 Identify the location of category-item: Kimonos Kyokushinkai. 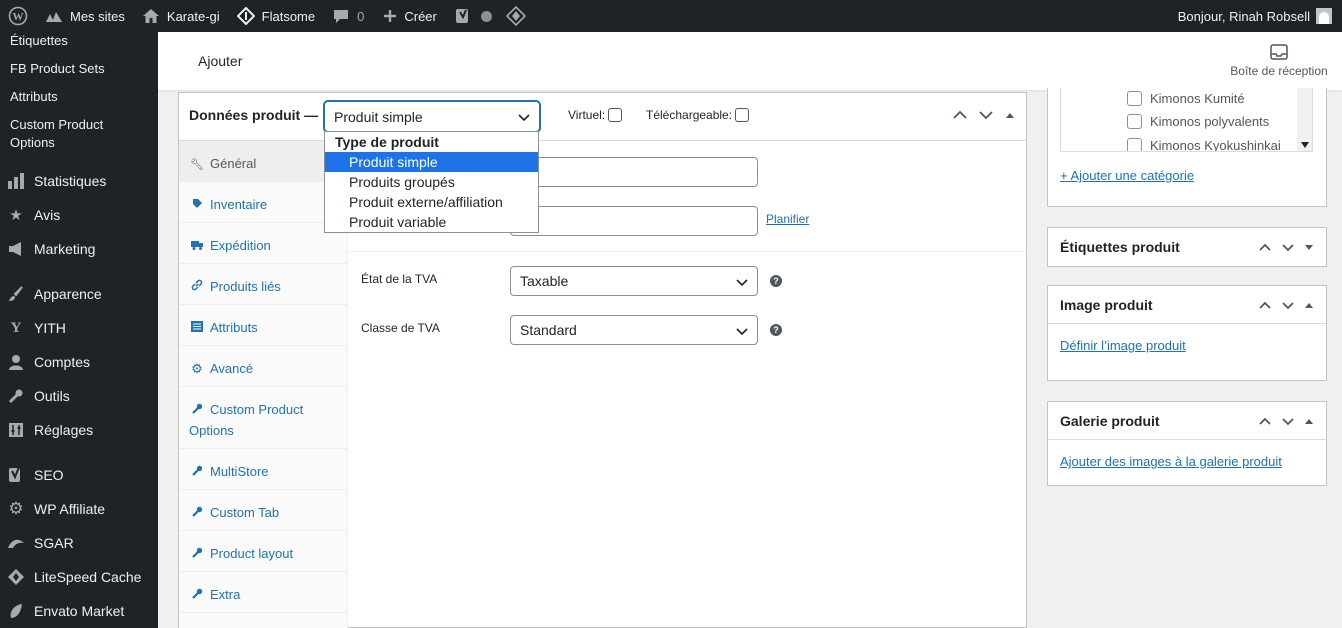
(1204, 144).